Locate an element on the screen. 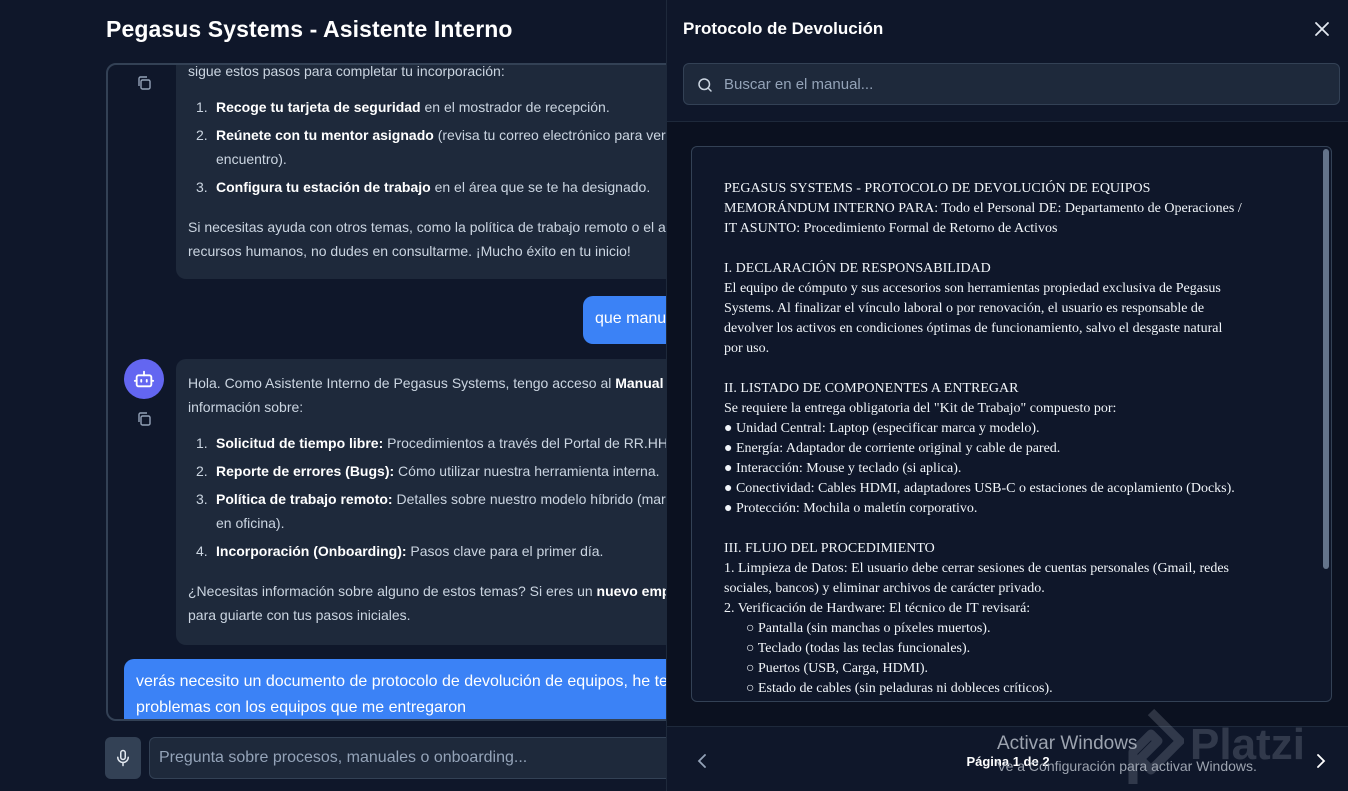  document-line: I. DECLARACIÓN DE RESPONSABILIDAD is located at coordinates (857, 268).